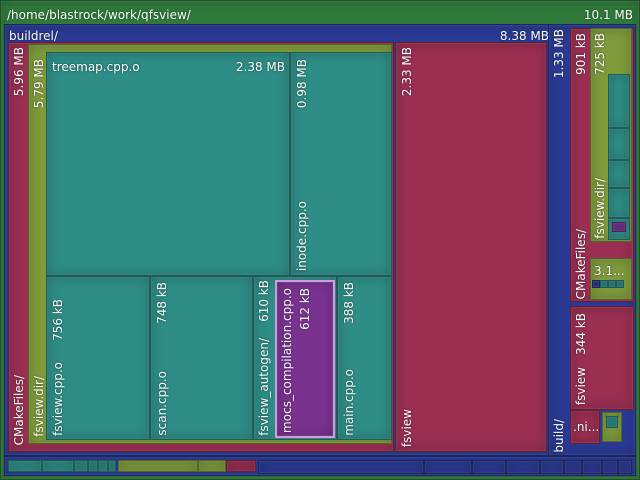 This screenshot has width=640, height=480. I want to click on build-fsview-dir-size-label: 725 kB, so click(600, 54).